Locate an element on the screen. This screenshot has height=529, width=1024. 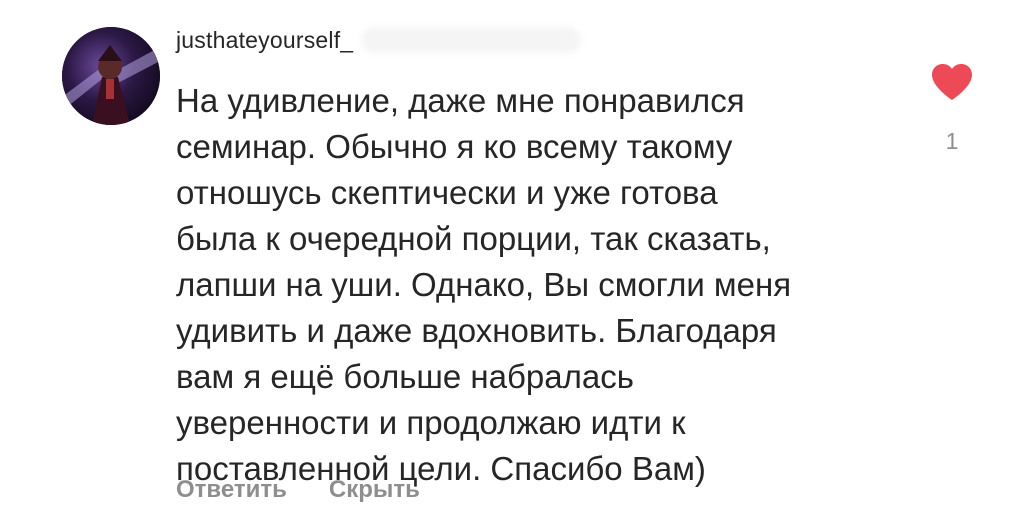
like-control: 1 is located at coordinates (952, 112).